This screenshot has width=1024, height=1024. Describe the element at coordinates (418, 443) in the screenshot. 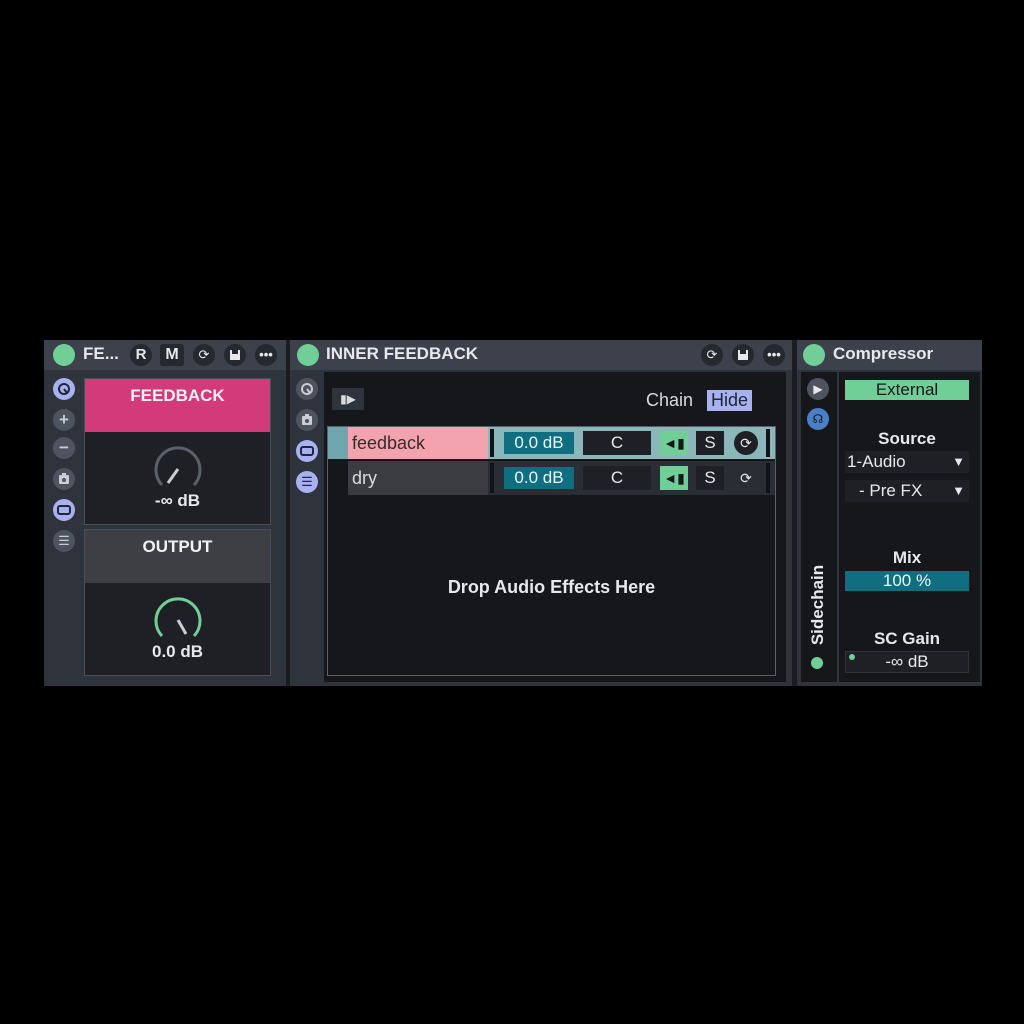

I see `chain-name: feedback` at that location.